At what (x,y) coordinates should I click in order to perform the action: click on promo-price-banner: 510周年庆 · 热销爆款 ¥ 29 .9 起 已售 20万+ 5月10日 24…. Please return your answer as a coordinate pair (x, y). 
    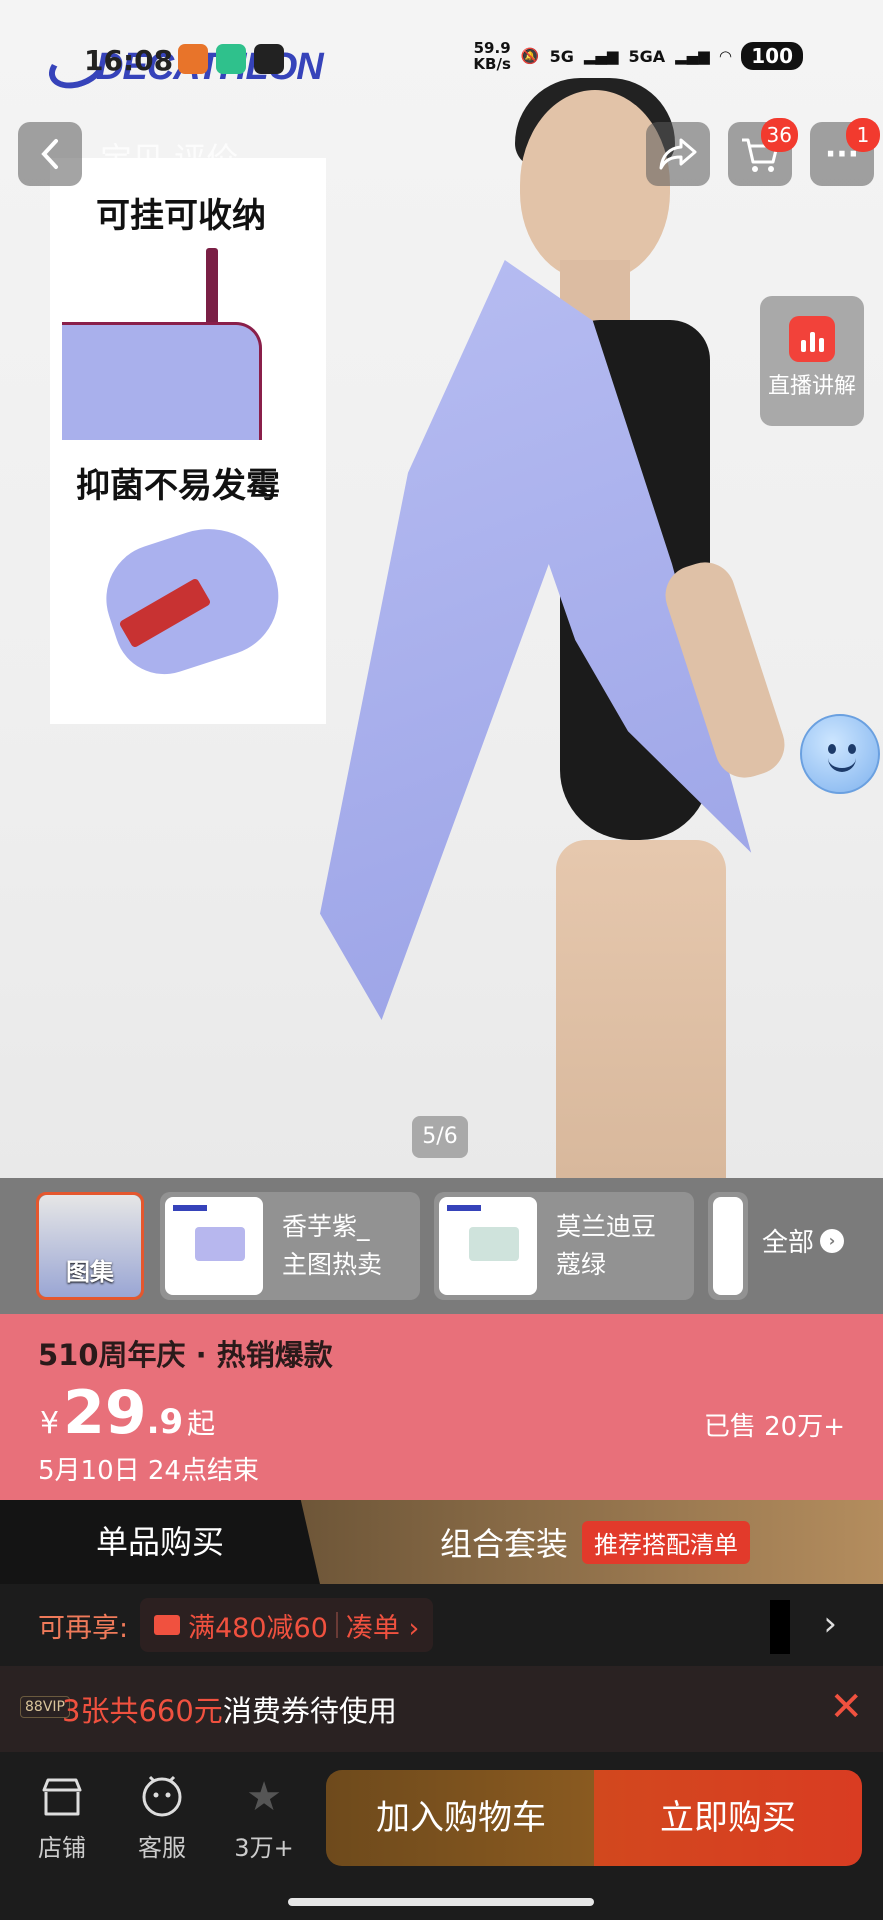
    Looking at the image, I should click on (441, 1407).